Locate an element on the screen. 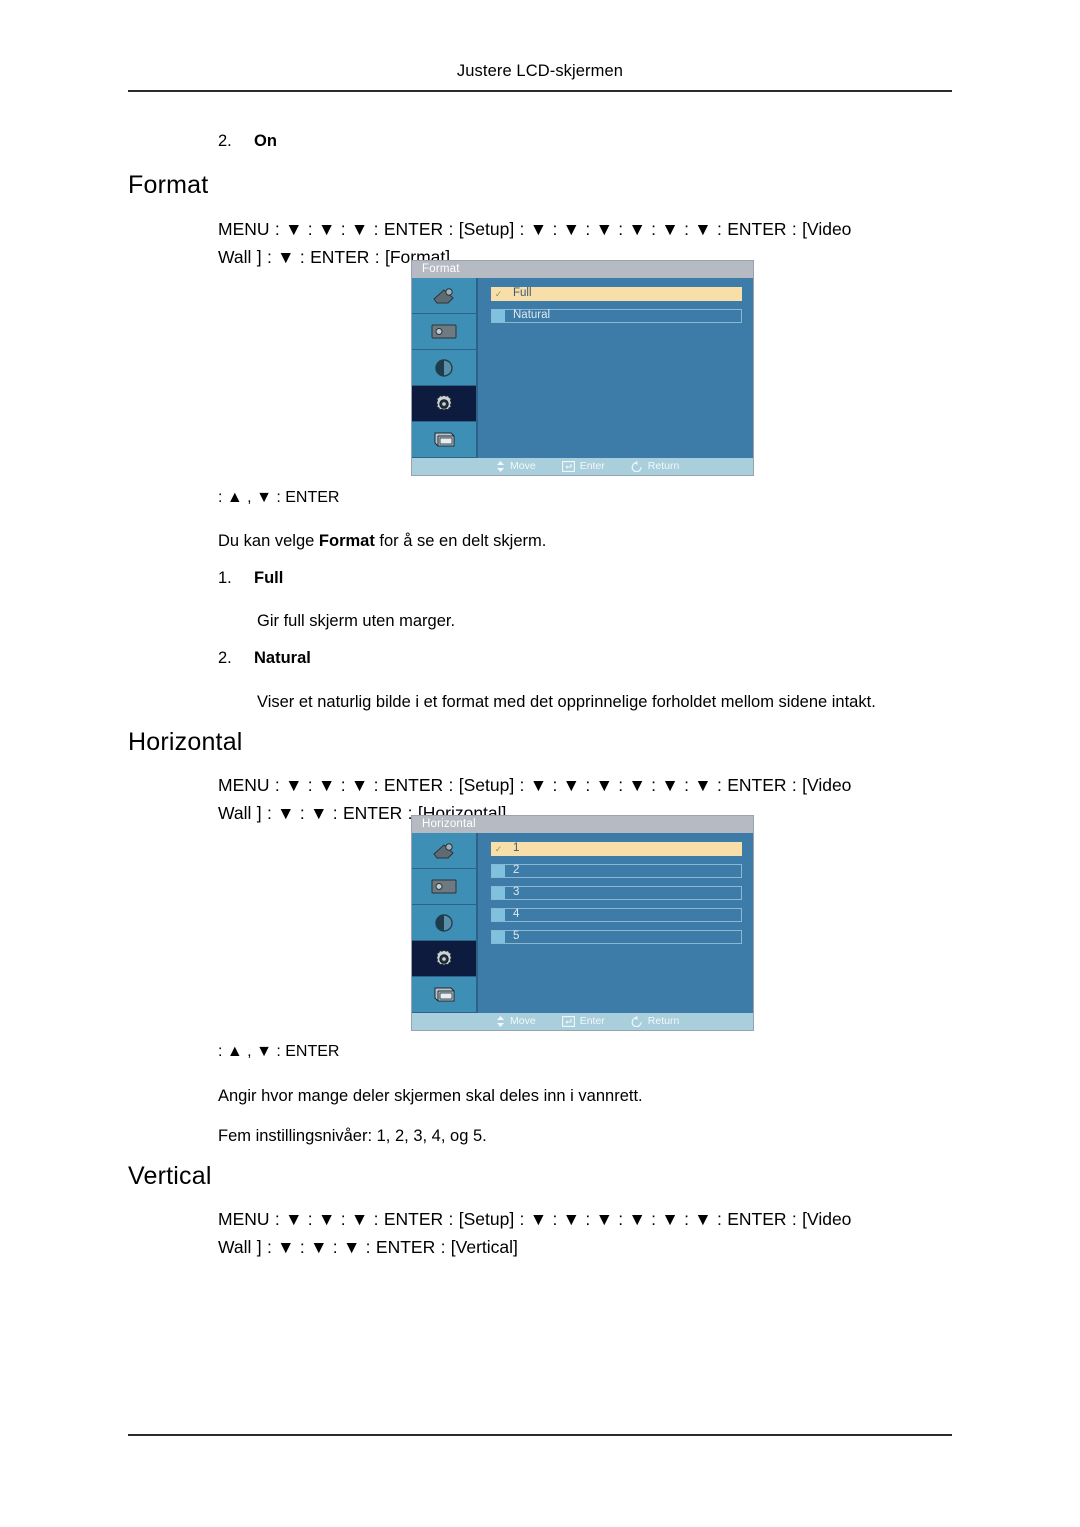 The image size is (1080, 1527). list-item-natural-number: 2. is located at coordinates (225, 658).